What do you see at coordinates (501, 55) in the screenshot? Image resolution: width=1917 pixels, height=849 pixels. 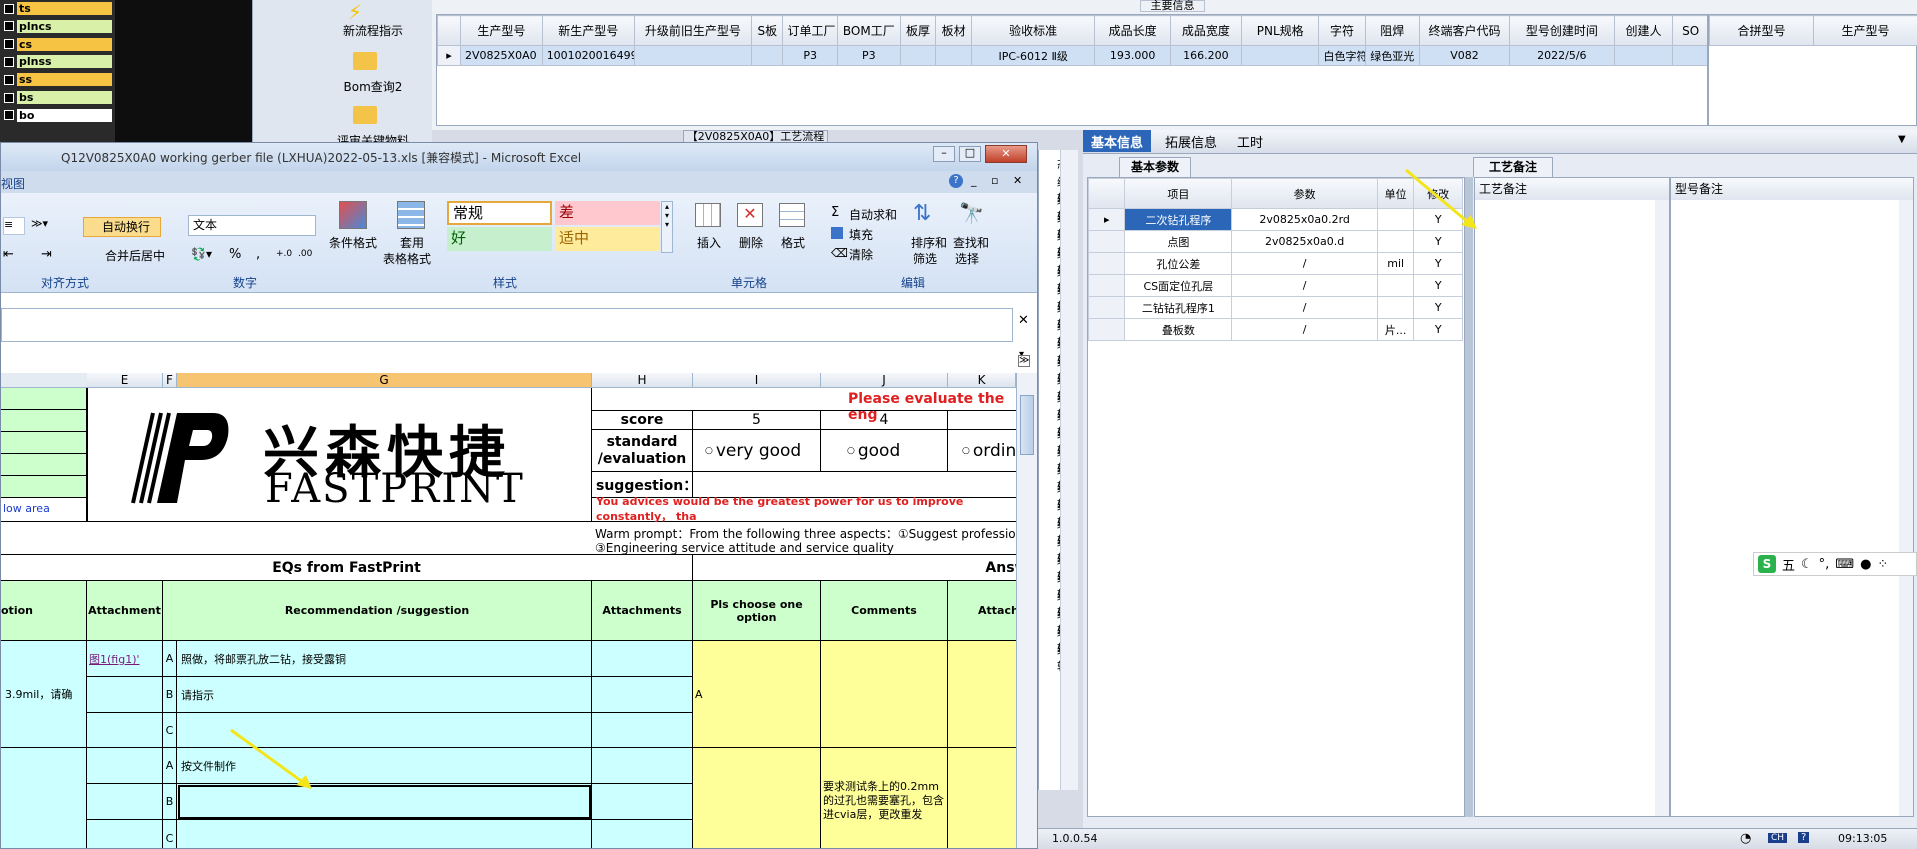 I see `table-cell: 2V0825X0A0` at bounding box center [501, 55].